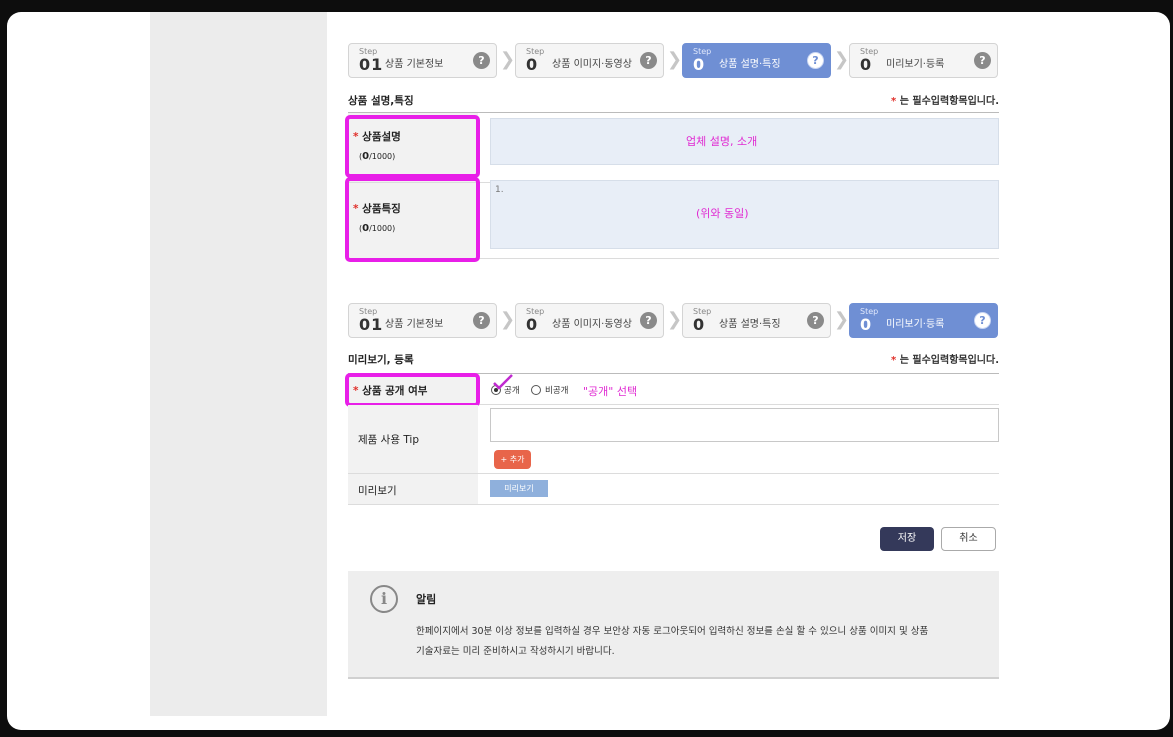 Image resolution: width=1173 pixels, height=737 pixels. I want to click on preview-button: 미리보기, so click(519, 488).